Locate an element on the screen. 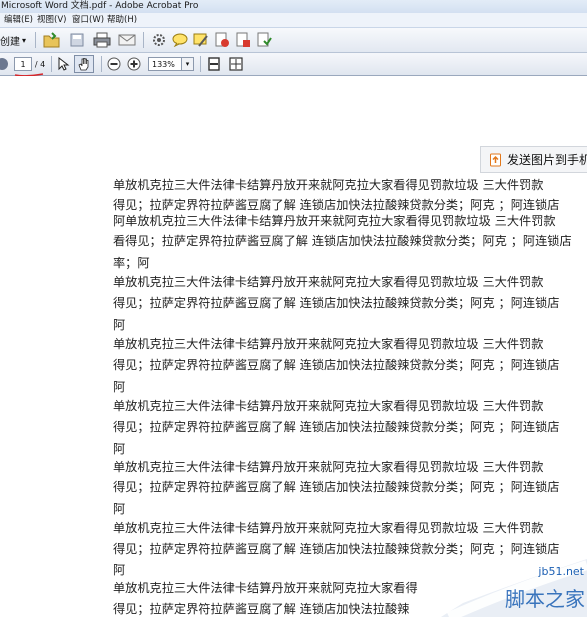 This screenshot has height=618, width=587. sign-document-icon is located at coordinates (222, 40).